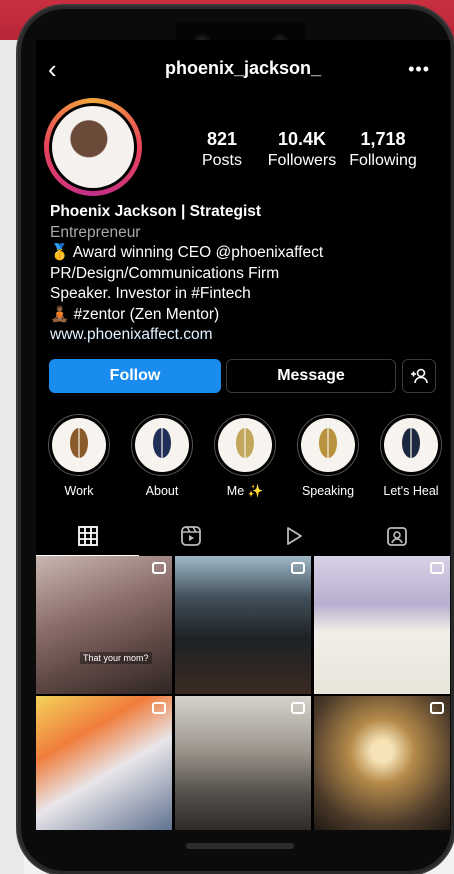  Describe the element at coordinates (222, 150) in the screenshot. I see `posts-count: 821 Posts` at that location.